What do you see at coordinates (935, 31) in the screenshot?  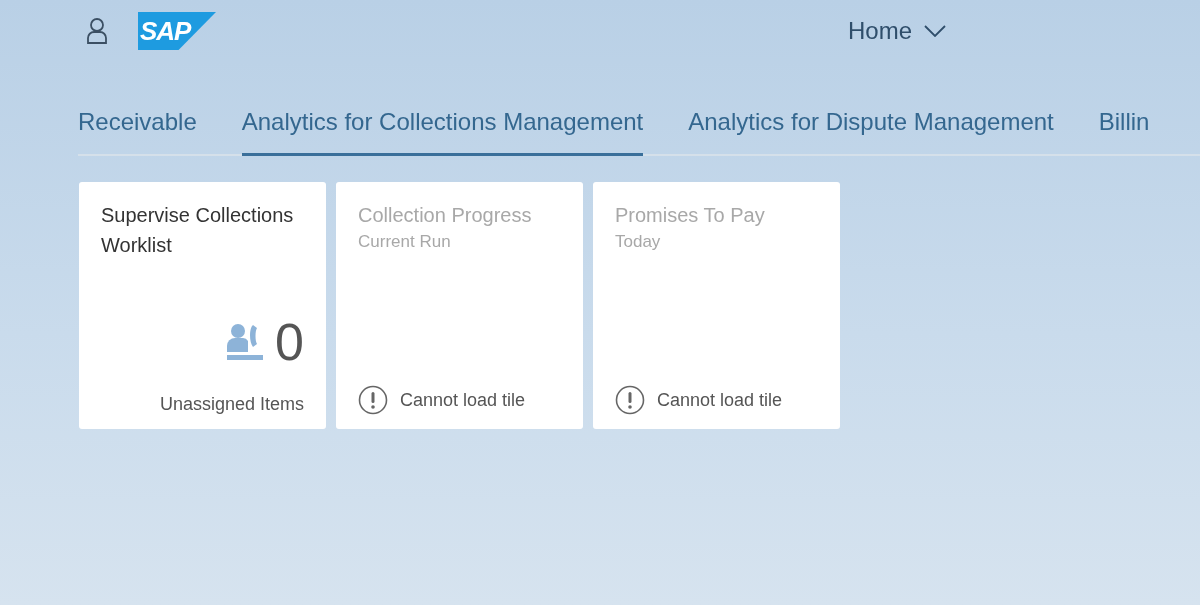 I see `chevron-down-icon` at bounding box center [935, 31].